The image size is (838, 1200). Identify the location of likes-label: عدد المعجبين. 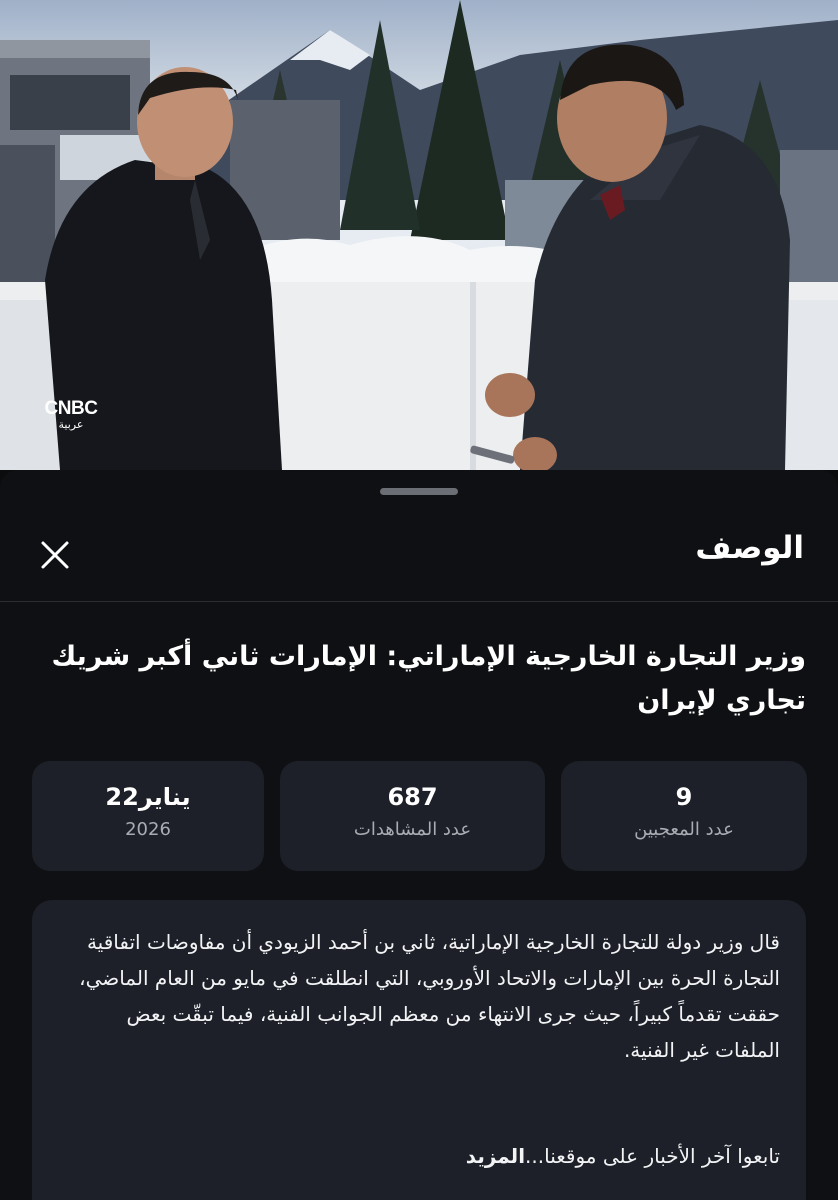
(684, 829).